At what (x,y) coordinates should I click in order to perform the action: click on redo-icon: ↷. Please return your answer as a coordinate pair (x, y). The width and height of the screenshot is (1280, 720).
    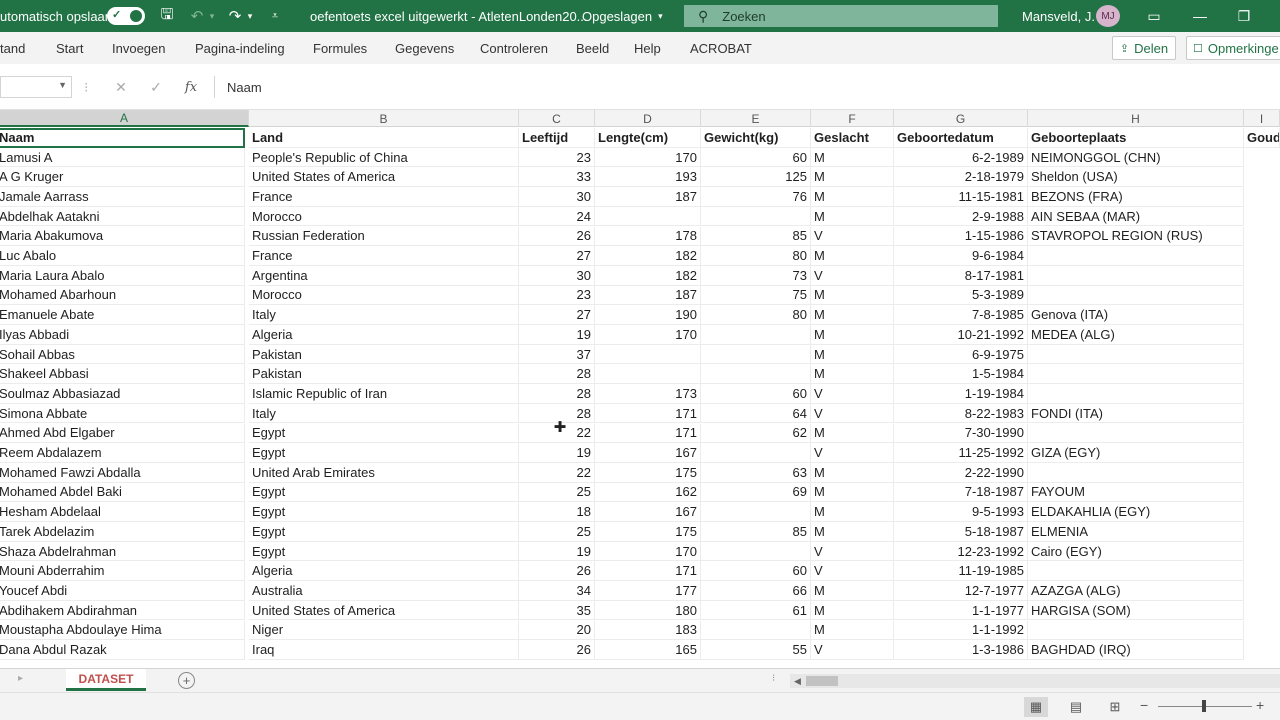
    Looking at the image, I should click on (235, 16).